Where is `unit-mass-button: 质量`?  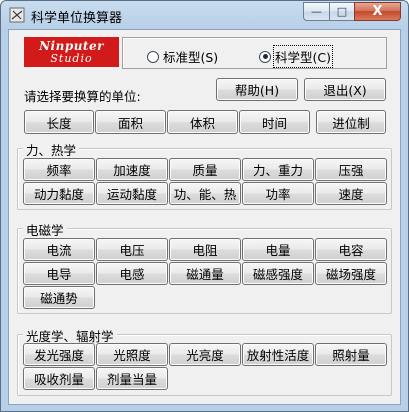
unit-mass-button: 质量 is located at coordinates (205, 169).